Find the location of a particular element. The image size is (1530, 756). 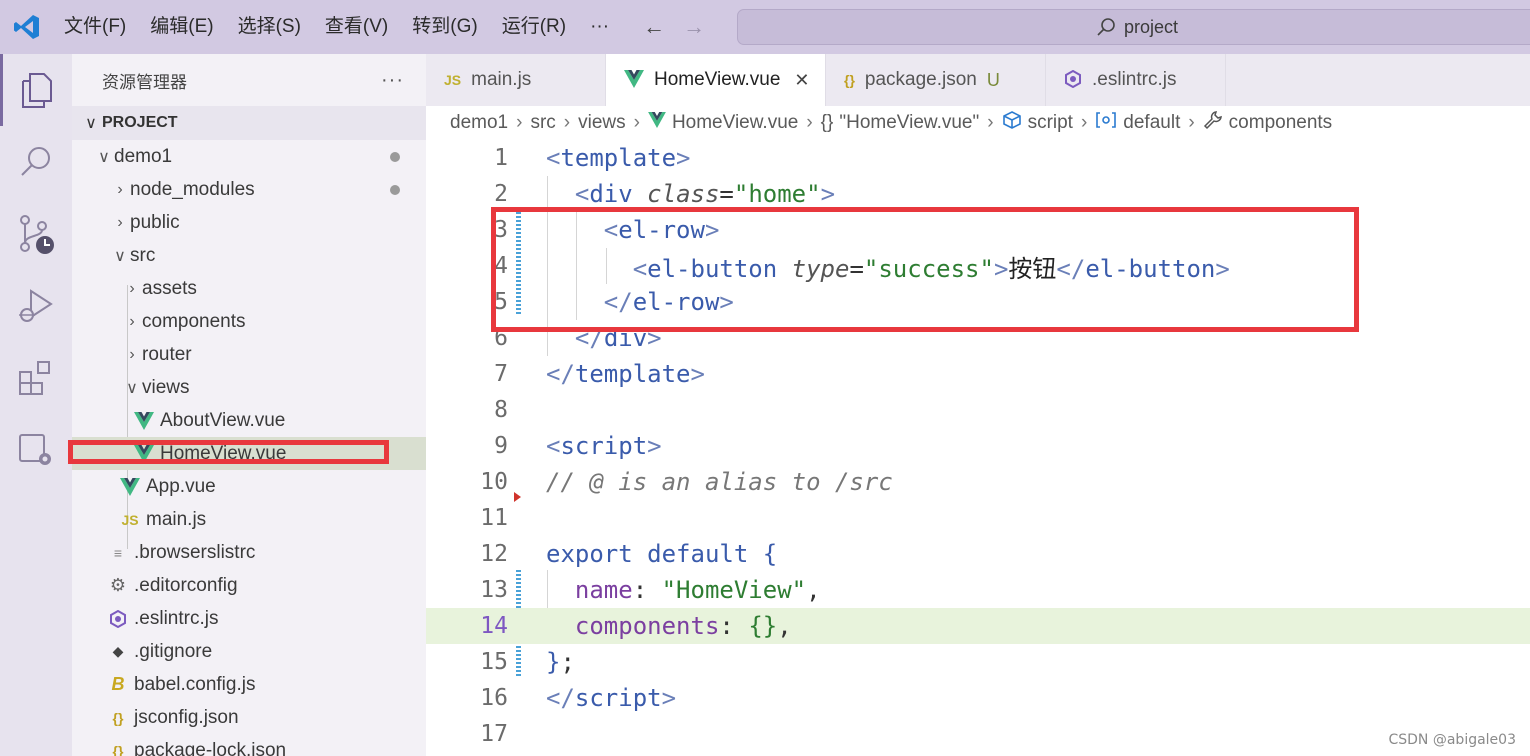

code-line: 10 // @ is an alias to /src is located at coordinates (978, 482).